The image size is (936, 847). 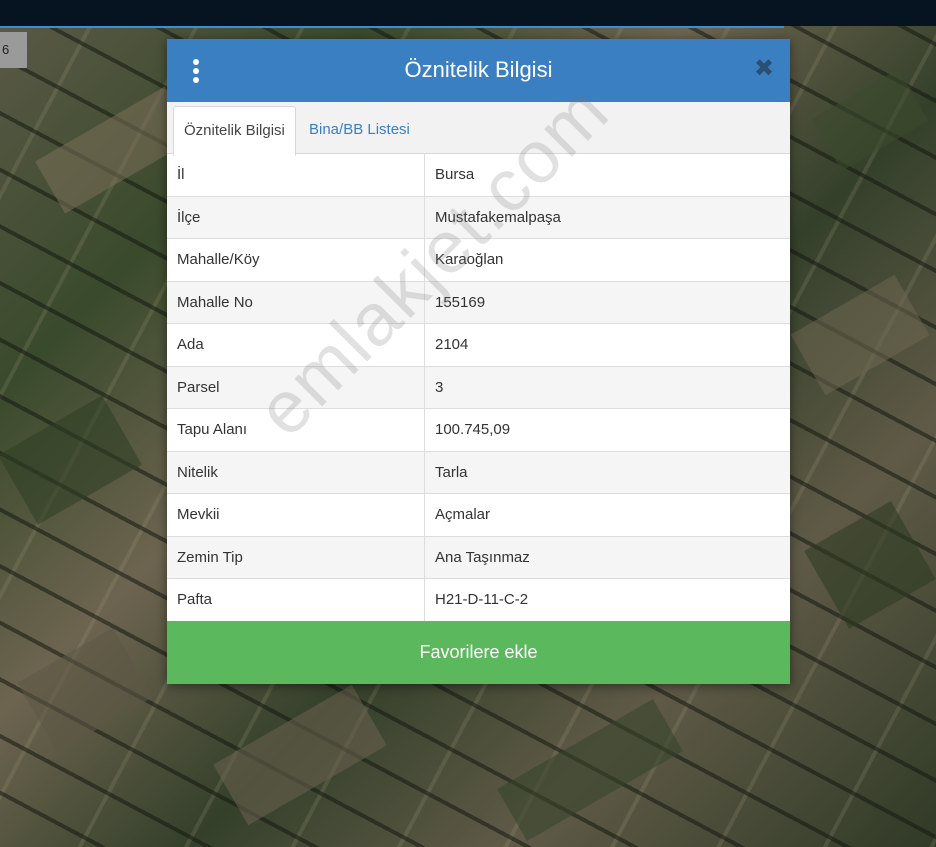 I want to click on row-key: Ada, so click(x=296, y=345).